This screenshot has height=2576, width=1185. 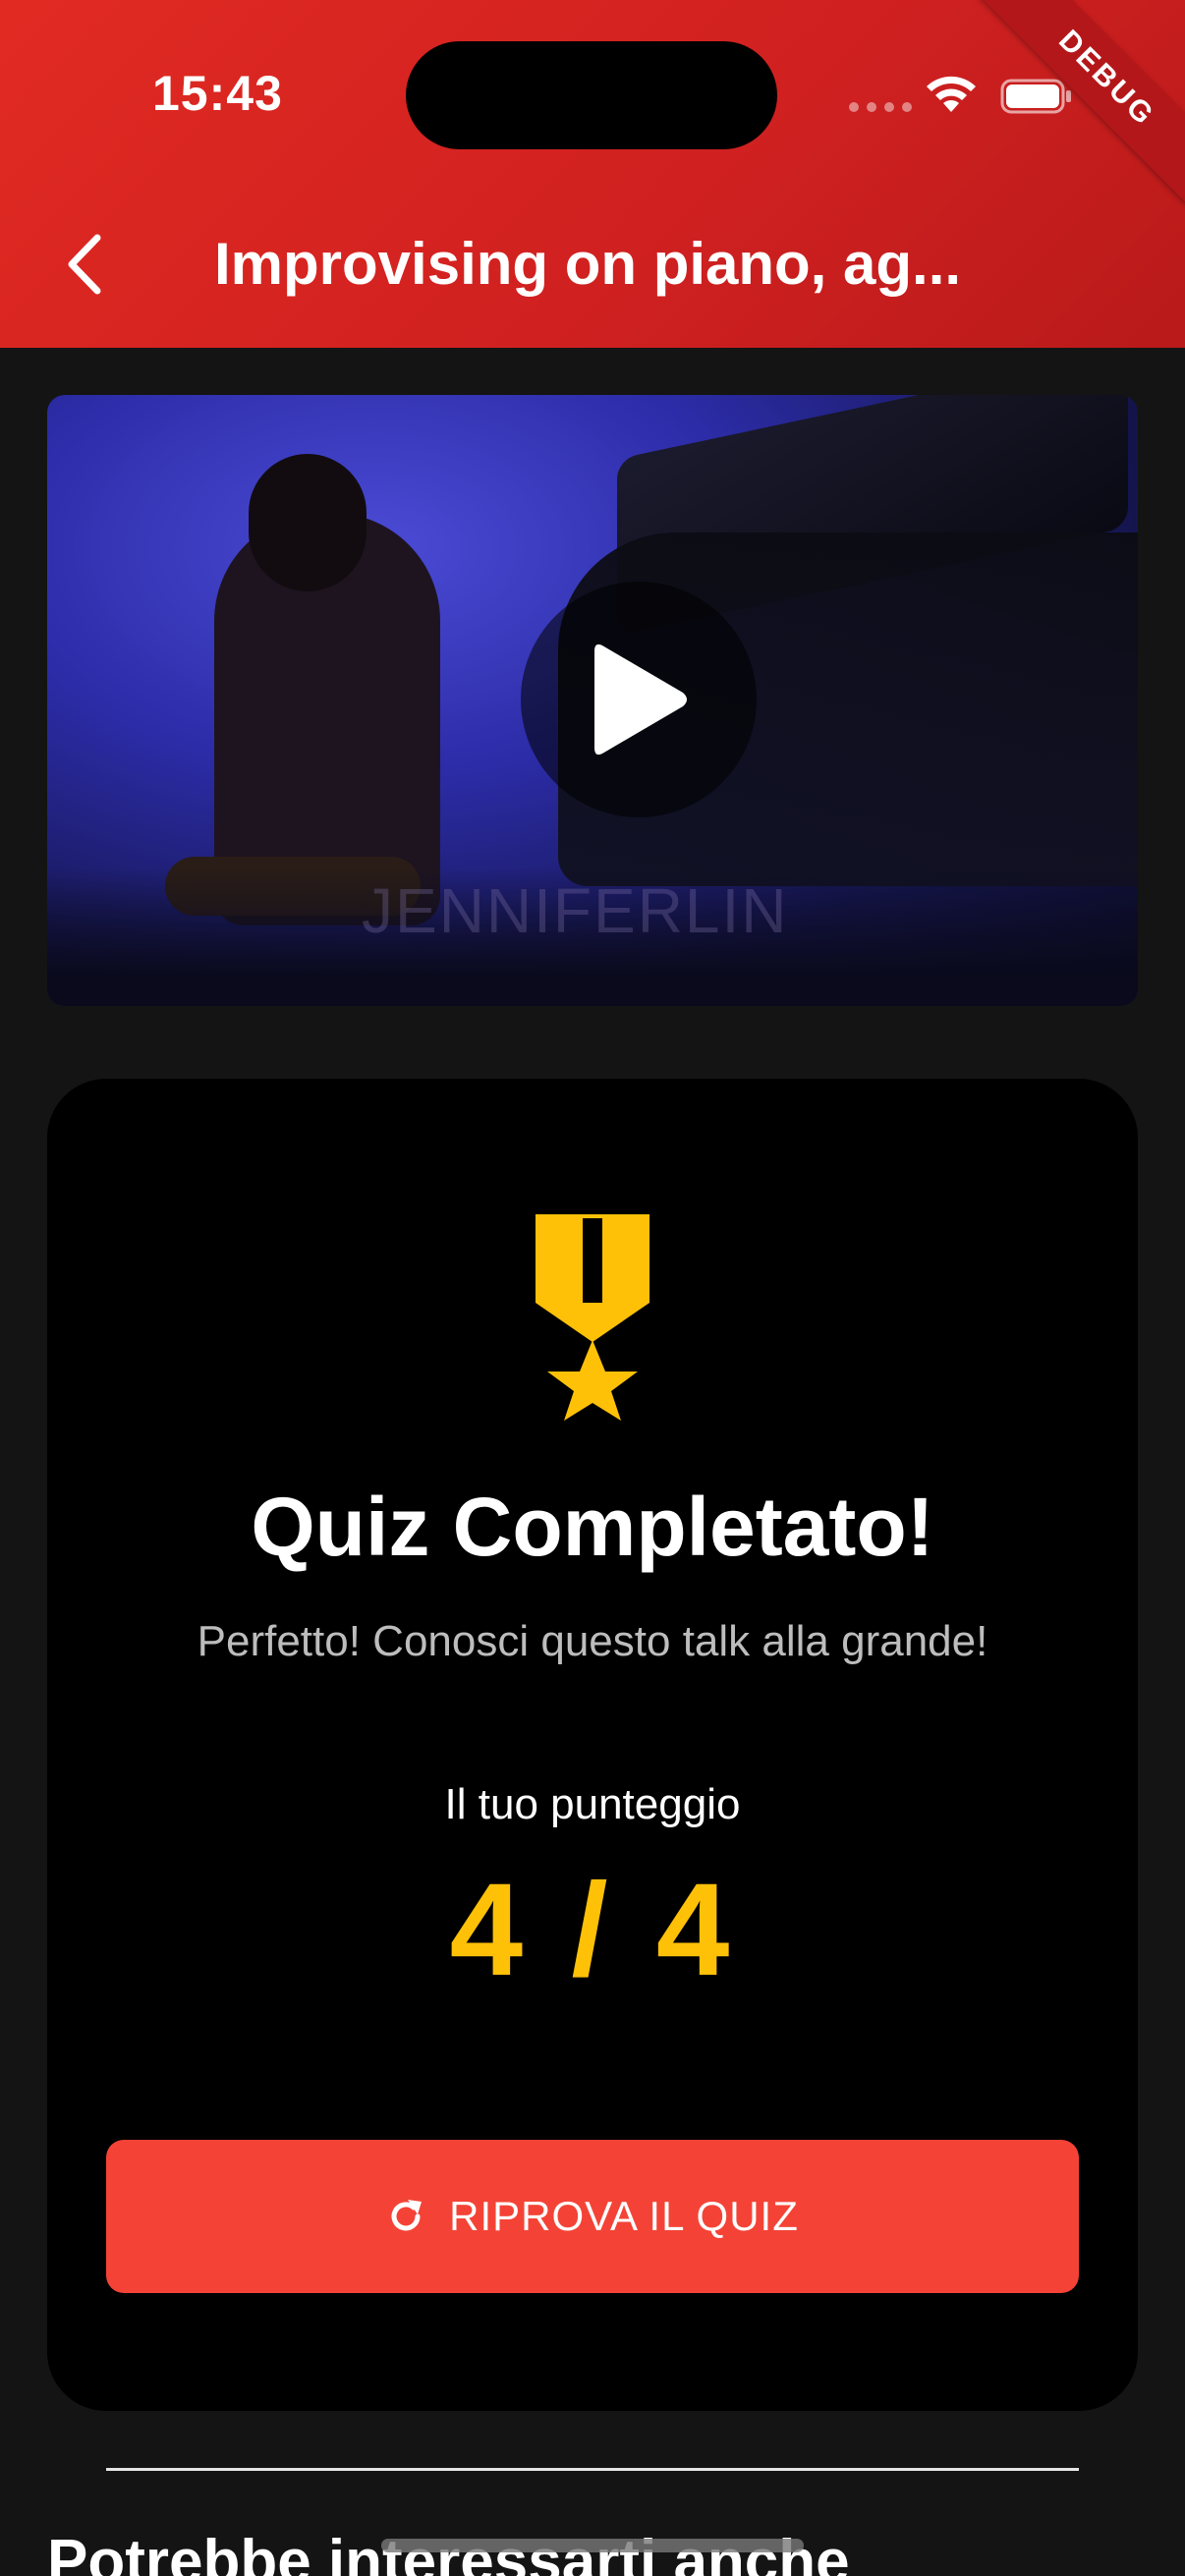 I want to click on video-thumbnail-pianist-head, so click(x=308, y=522).